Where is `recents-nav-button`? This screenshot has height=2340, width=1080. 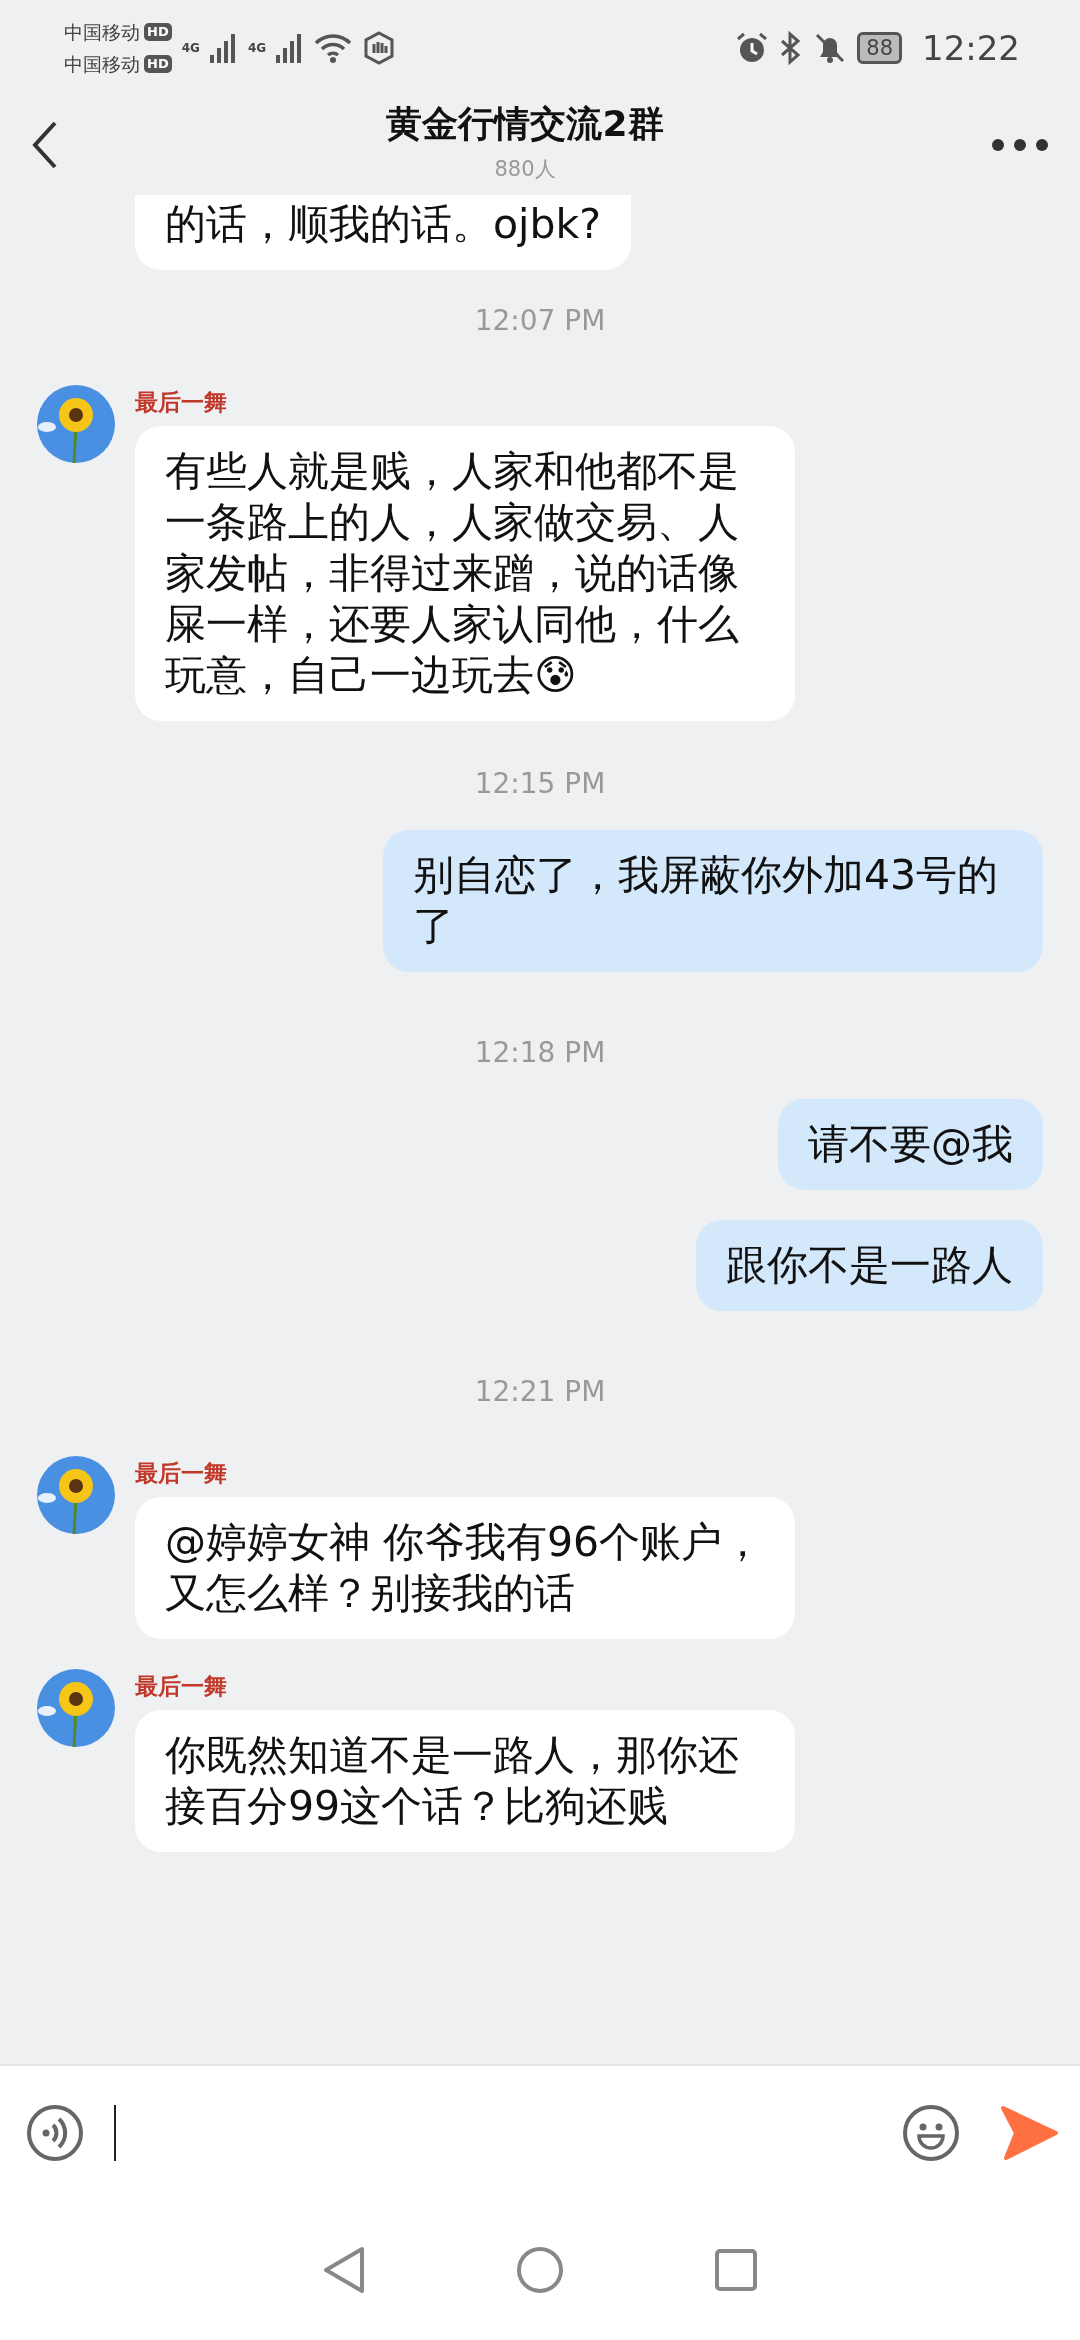
recents-nav-button is located at coordinates (736, 2270).